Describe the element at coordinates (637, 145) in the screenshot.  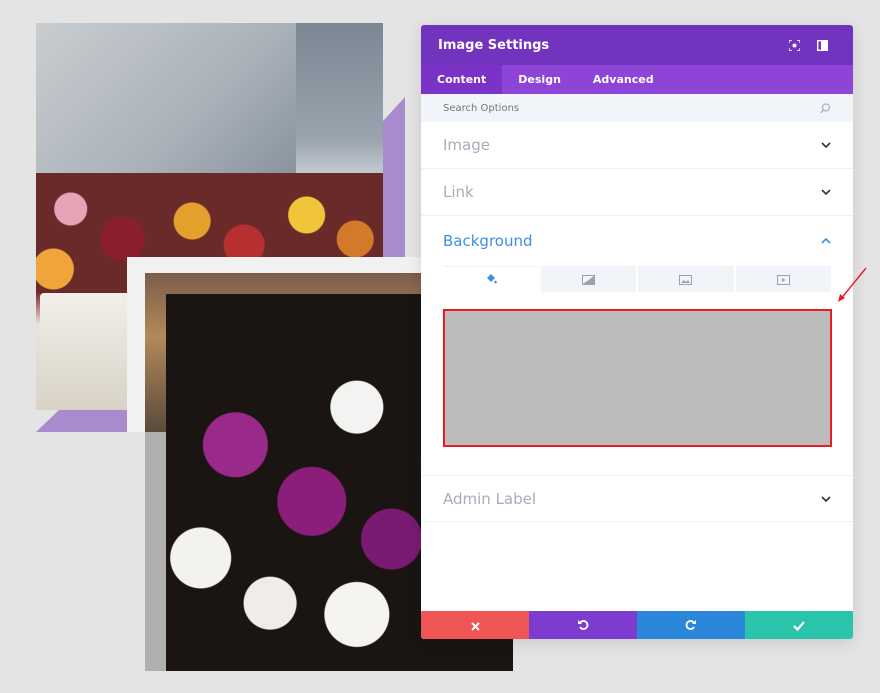
I see `section-image: Image` at that location.